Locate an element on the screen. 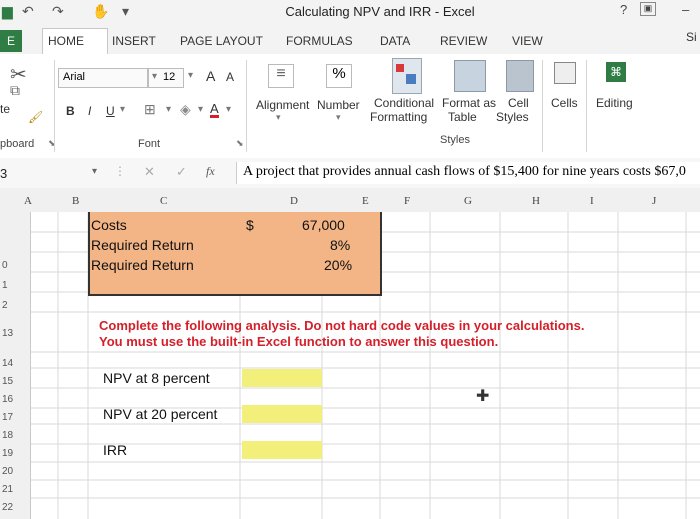 Image resolution: width=700 pixels, height=519 pixels. font-name-box: Arial is located at coordinates (103, 78).